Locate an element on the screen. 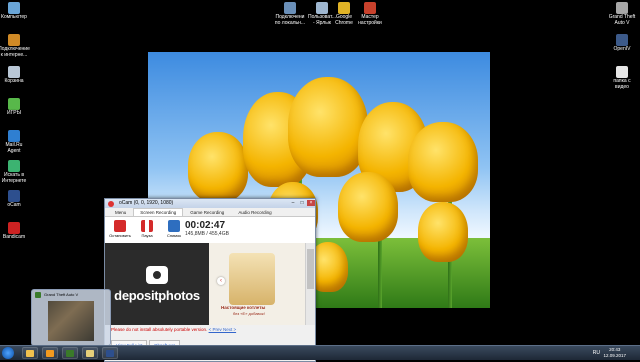 Image resolution: width=640 pixels, height=362 pixels. desktop-icon: Компьютер is located at coordinates (16, 11).